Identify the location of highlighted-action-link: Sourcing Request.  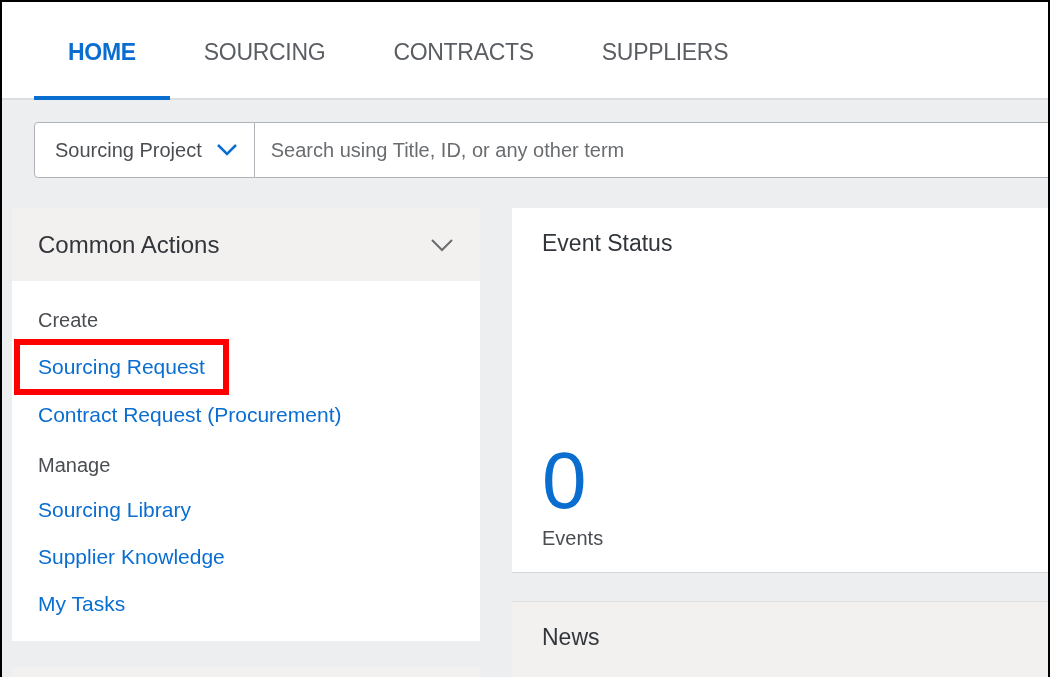
(121, 367).